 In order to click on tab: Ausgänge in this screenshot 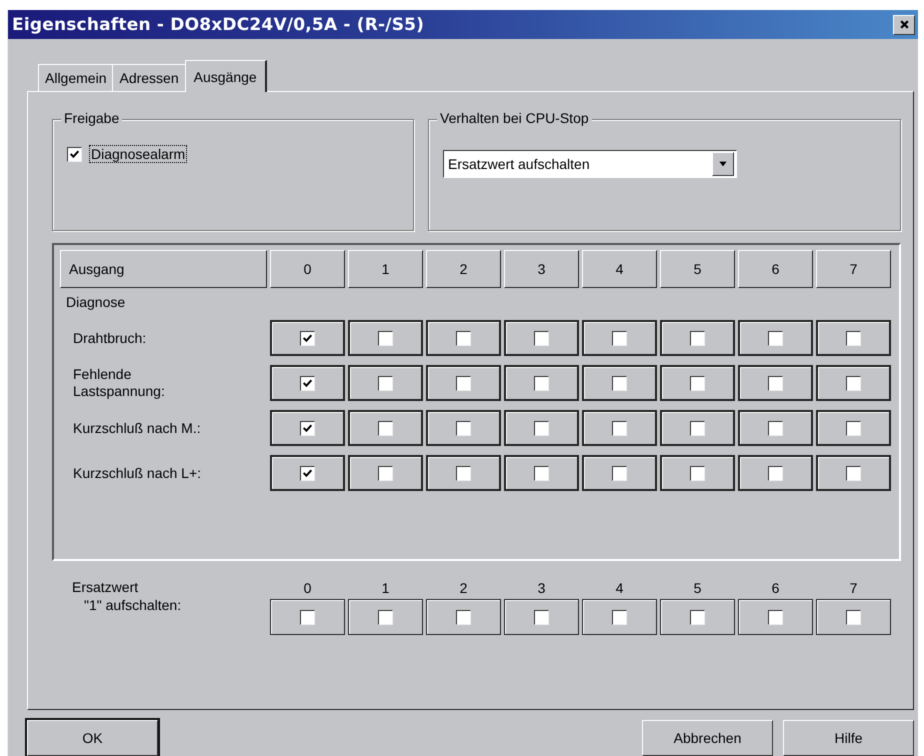, I will do `click(225, 76)`.